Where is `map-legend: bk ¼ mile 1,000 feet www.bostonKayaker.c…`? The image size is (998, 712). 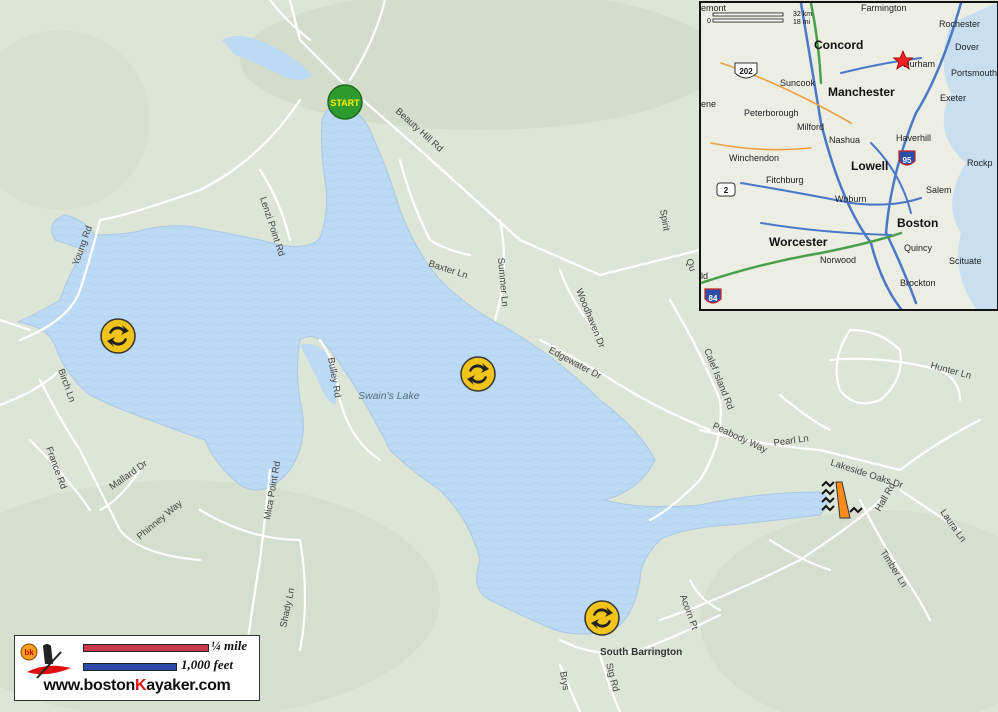 map-legend: bk ¼ mile 1,000 feet www.bostonKayaker.c… is located at coordinates (137, 668).